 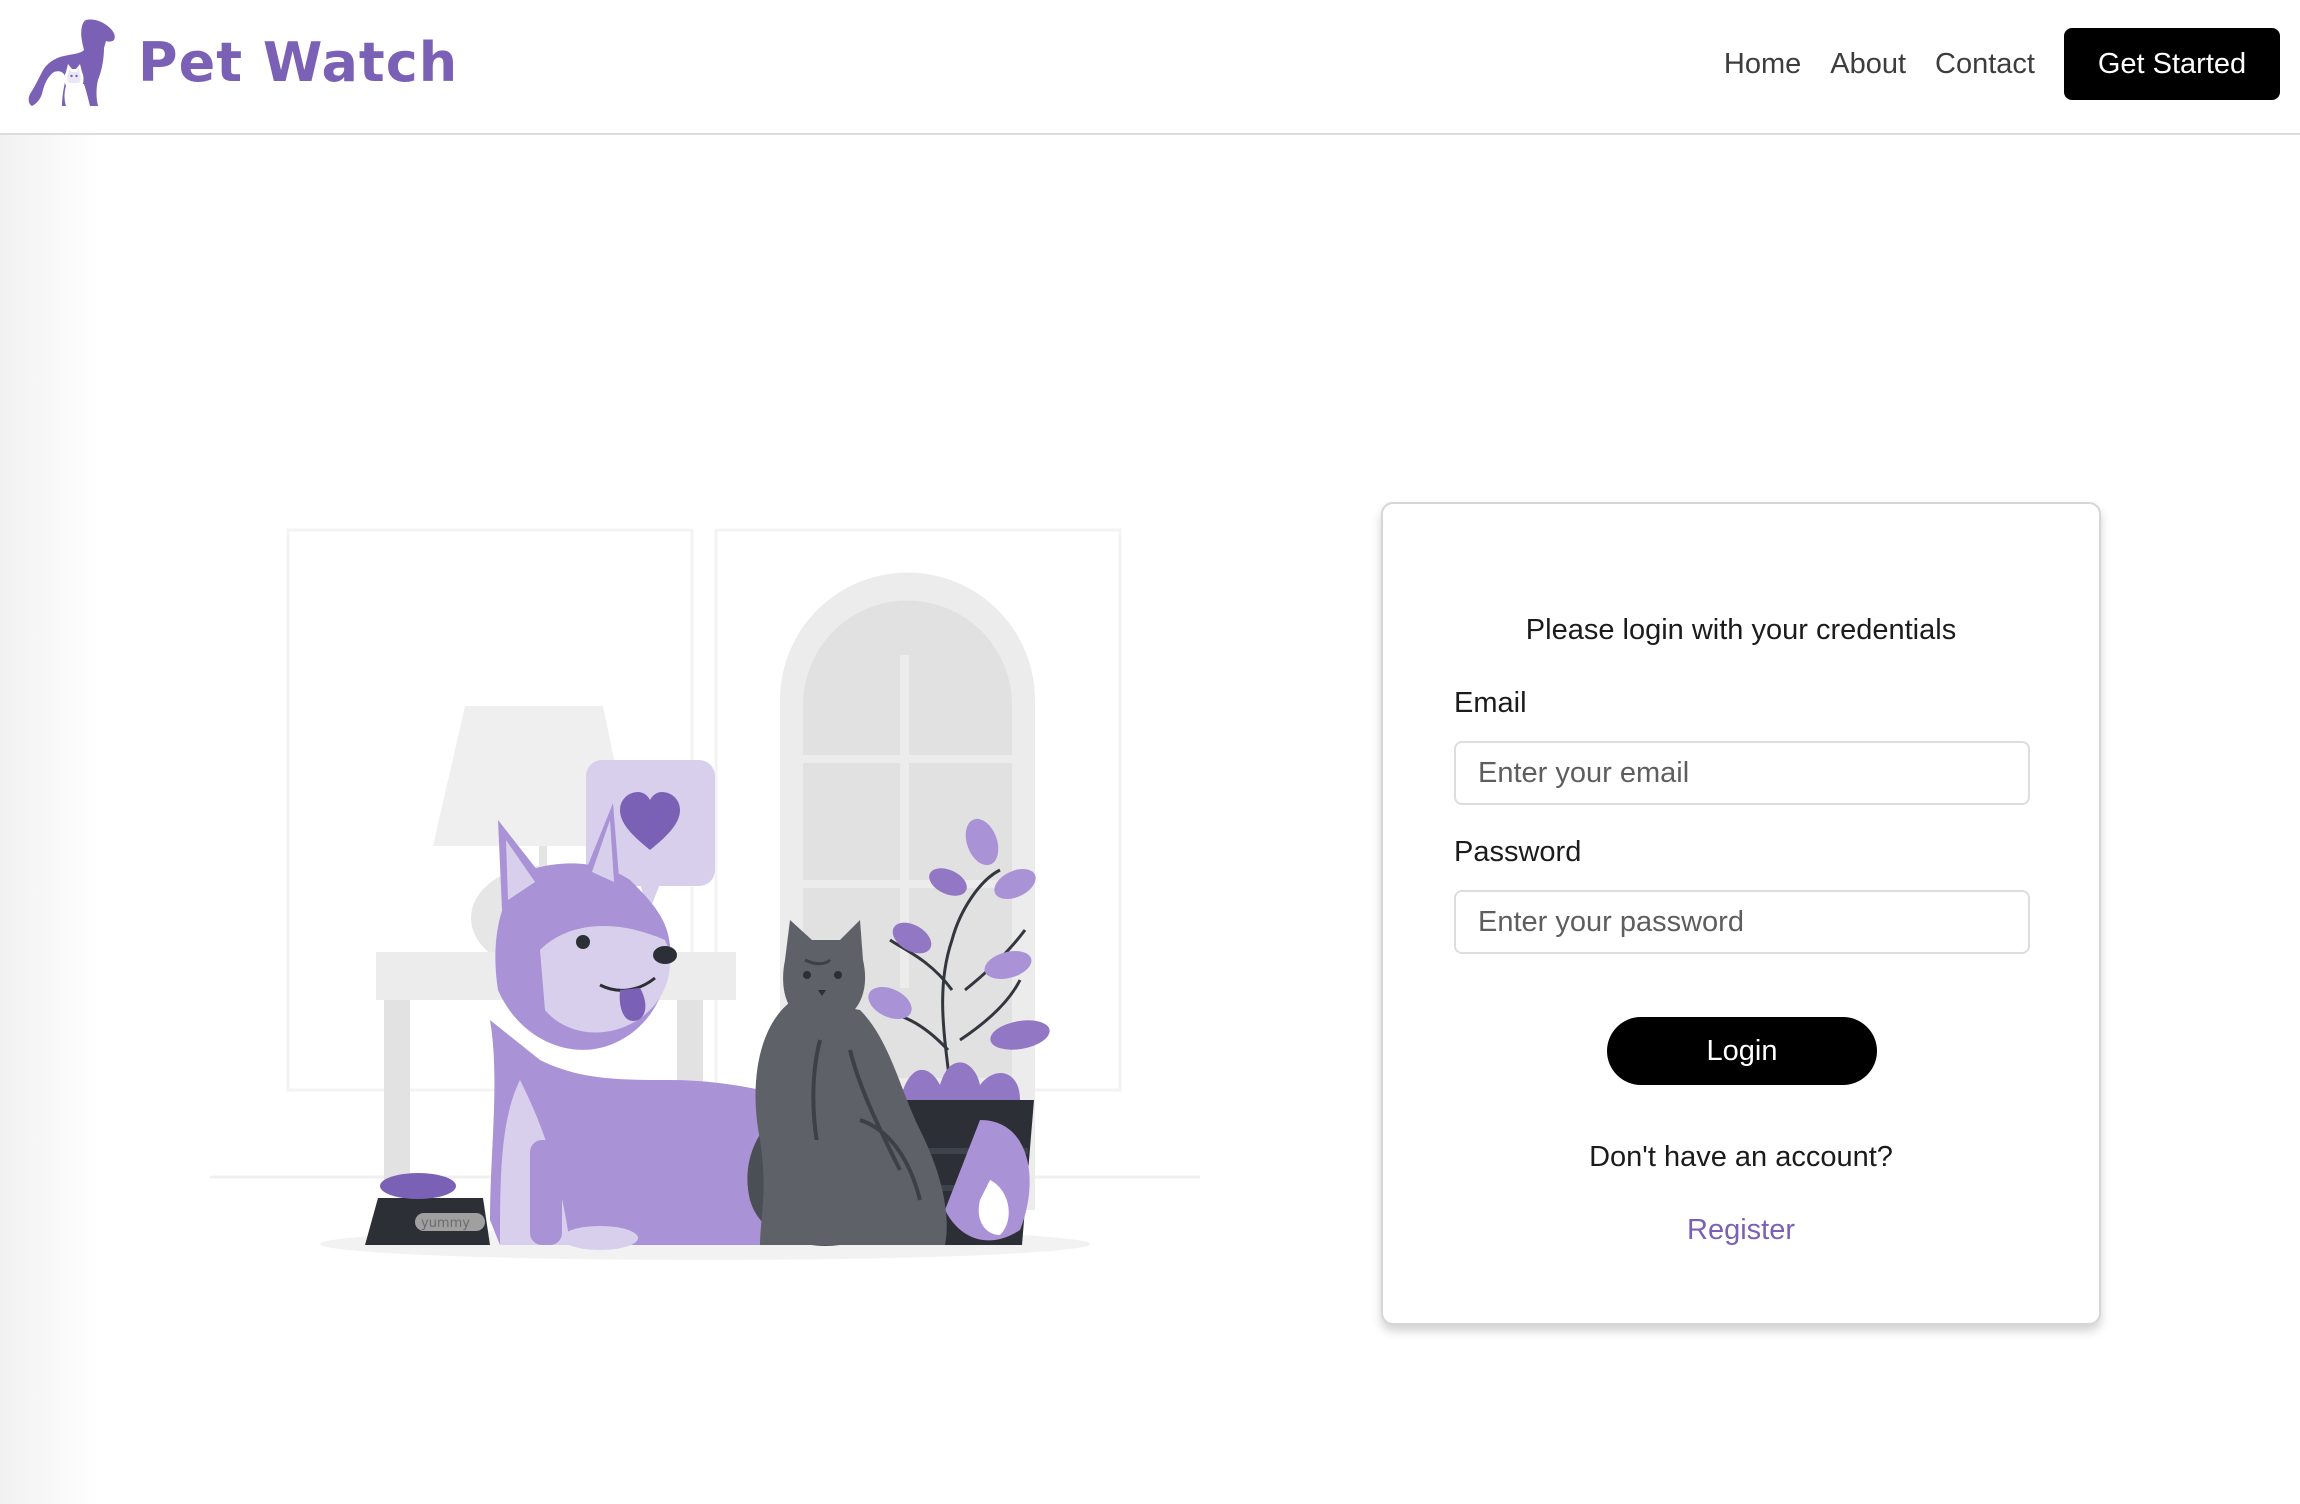 What do you see at coordinates (298, 62) in the screenshot?
I see `brand-name: Pet Watch` at bounding box center [298, 62].